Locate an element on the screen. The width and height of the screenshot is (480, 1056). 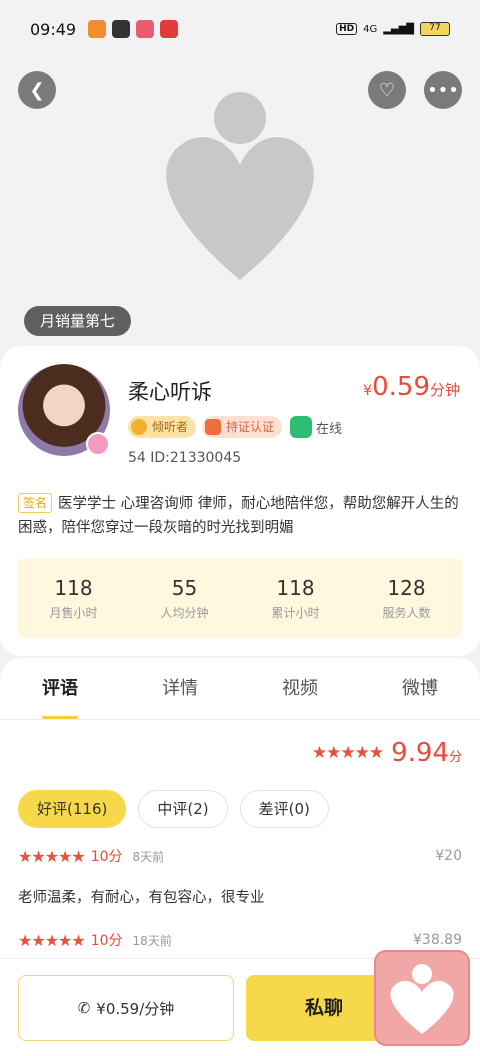
stats-panel: 118 月售小时 55 人均分钟 118 累计小时 128 服务人数 is located at coordinates (240, 598).